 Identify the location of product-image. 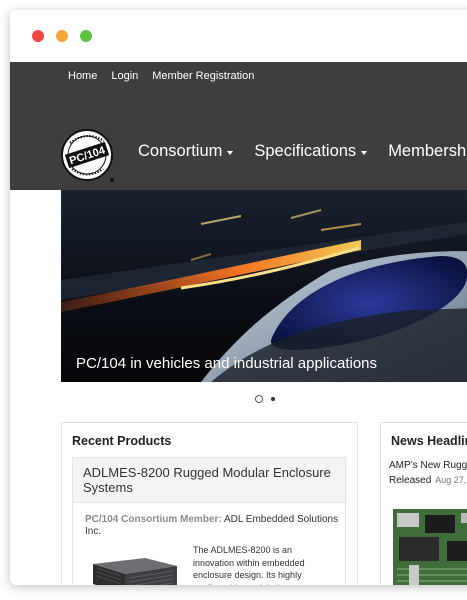
(132, 565).